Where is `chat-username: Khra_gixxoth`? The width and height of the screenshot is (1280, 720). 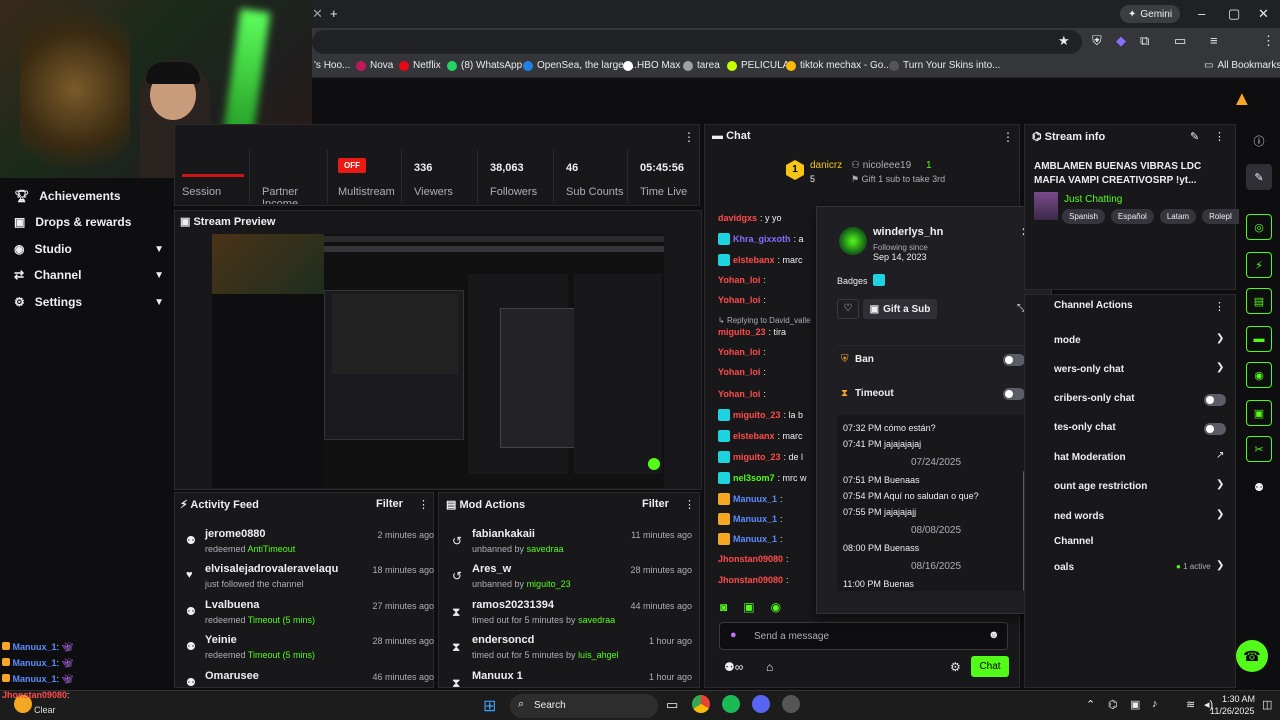
chat-username: Khra_gixxoth is located at coordinates (762, 239).